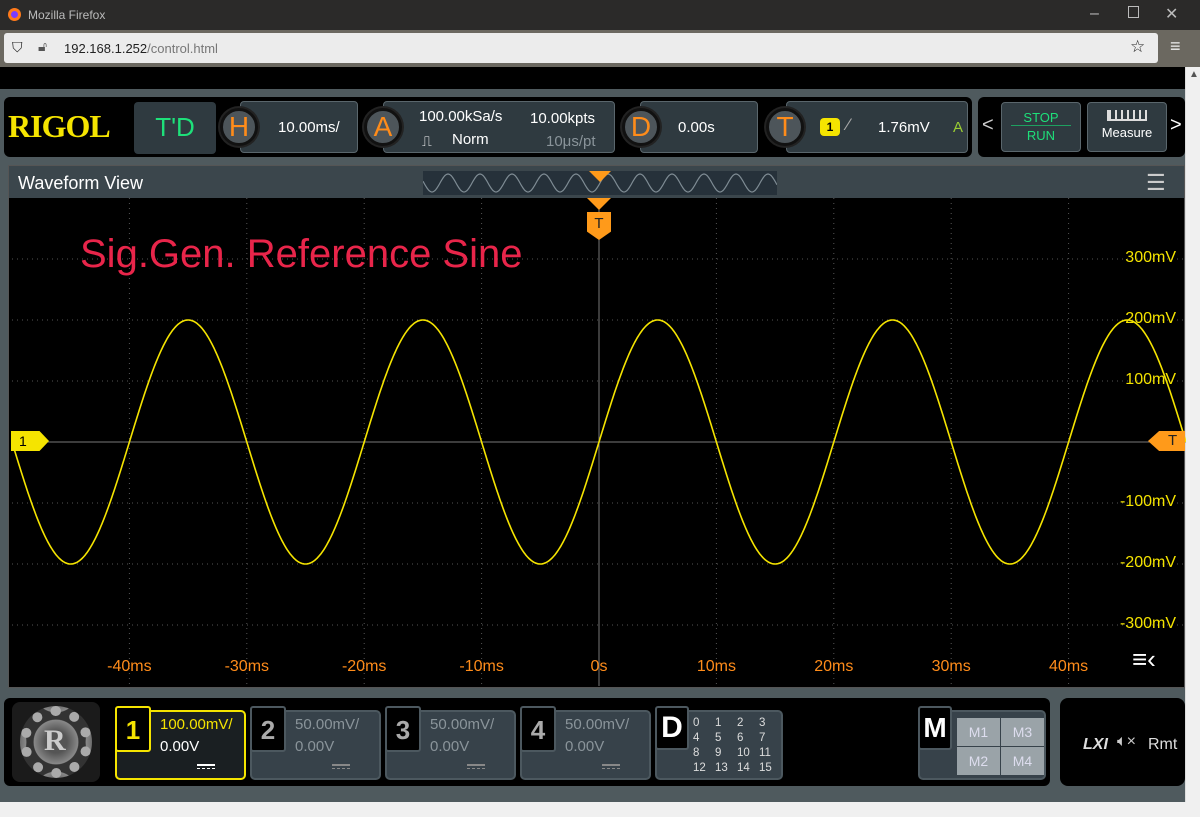  I want to click on window-title: Mozilla Firefox, so click(67, 15).